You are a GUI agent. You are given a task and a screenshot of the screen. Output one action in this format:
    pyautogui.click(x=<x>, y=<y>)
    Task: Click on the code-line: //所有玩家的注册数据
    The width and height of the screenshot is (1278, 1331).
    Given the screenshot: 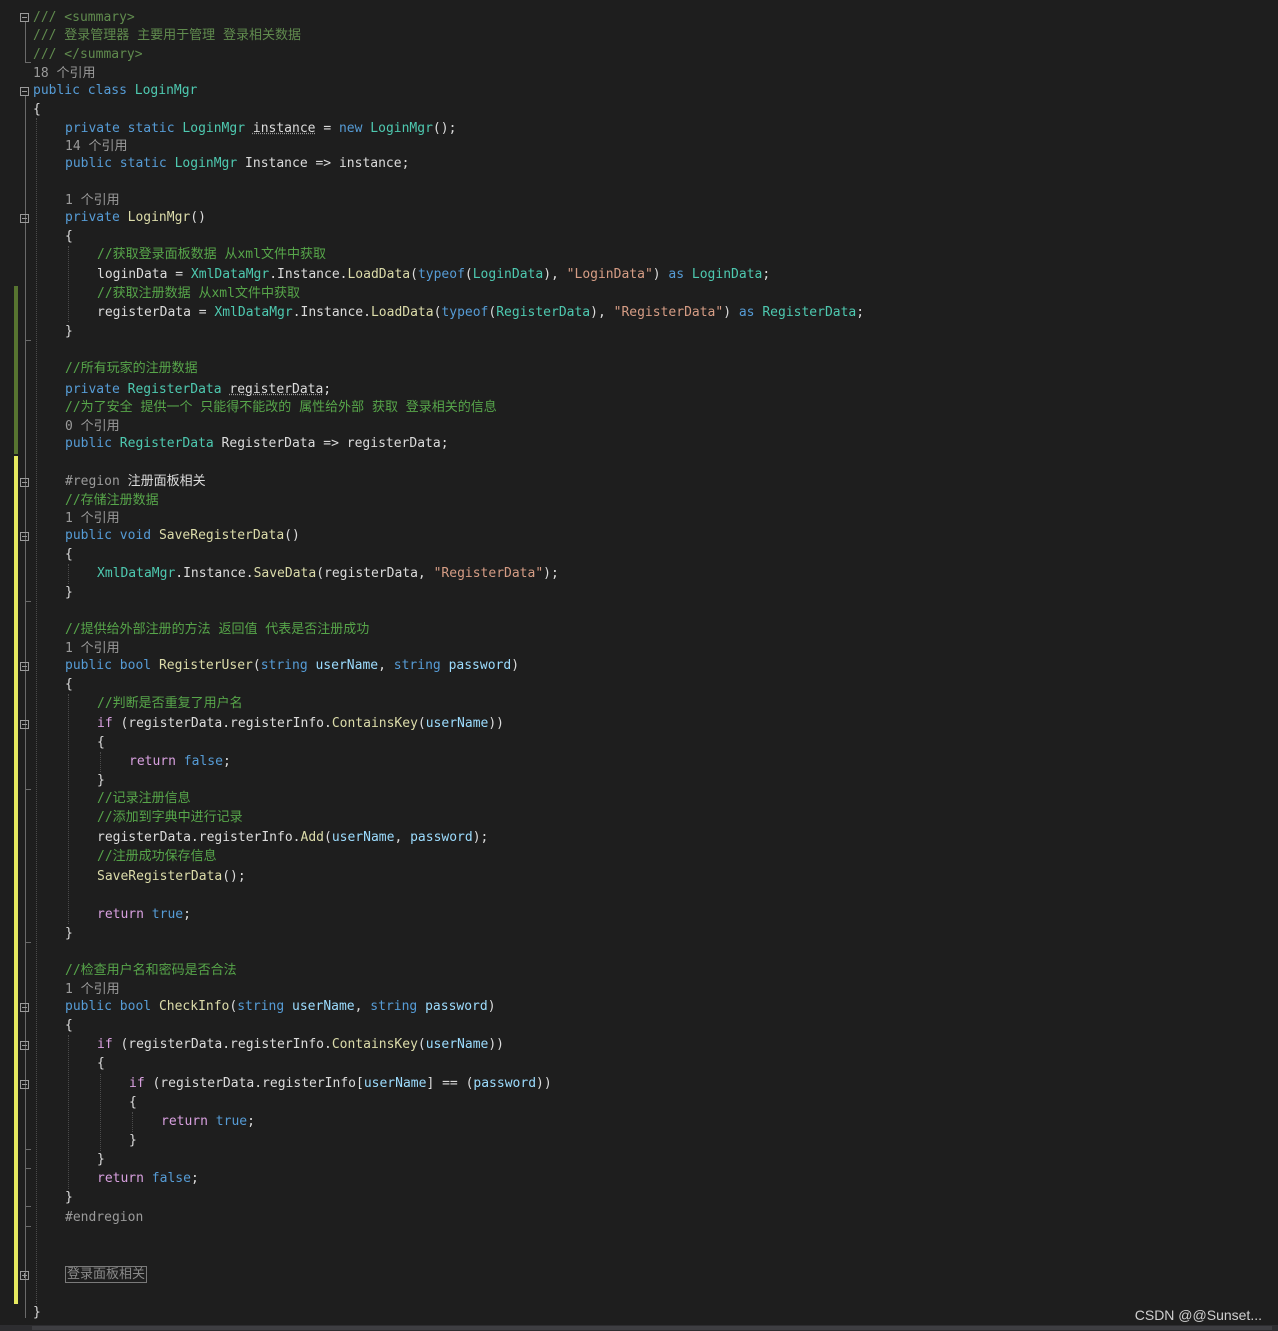 What is the action you would take?
    pyautogui.click(x=131, y=369)
    